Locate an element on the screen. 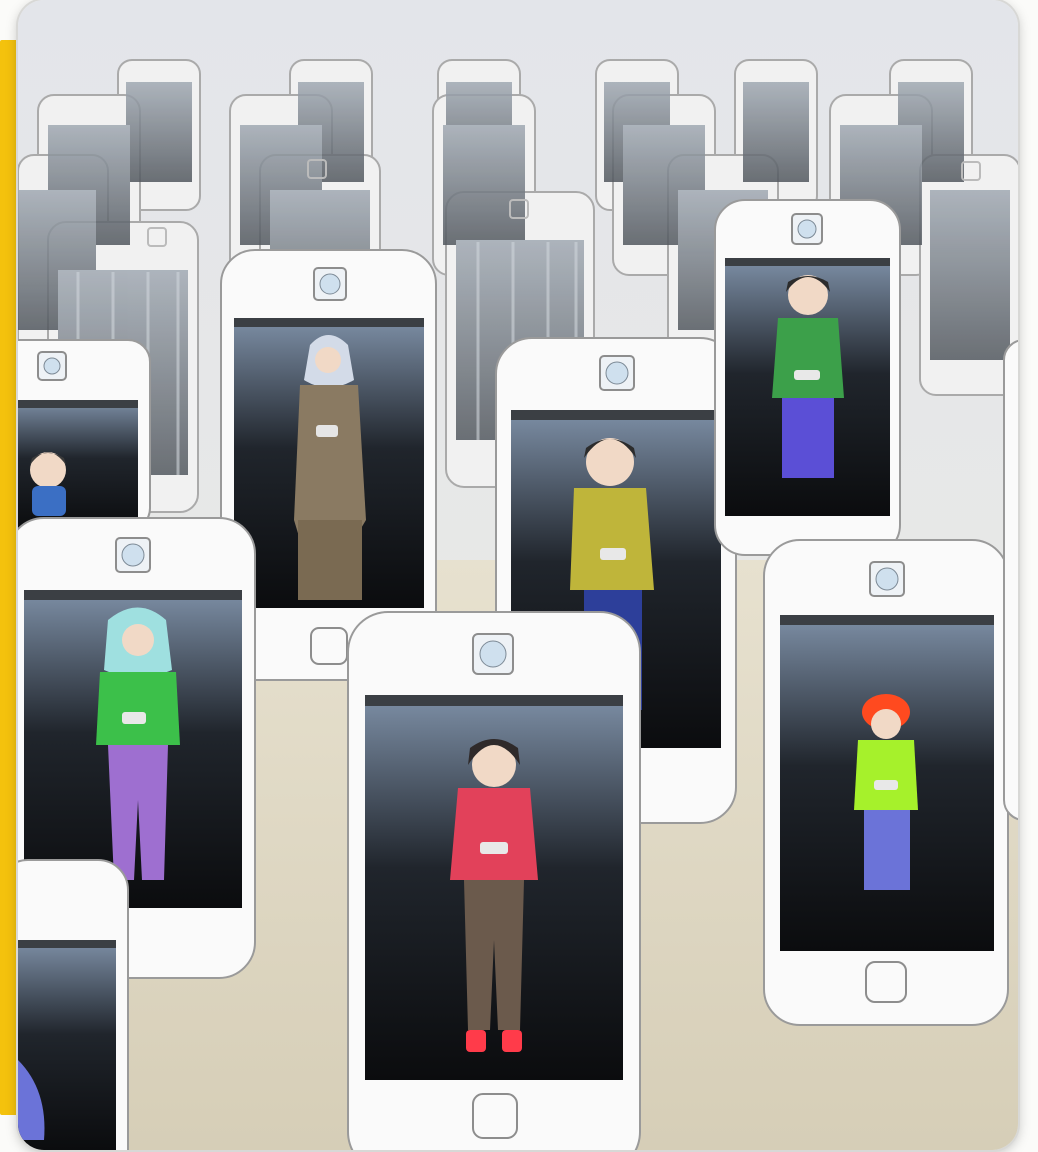  phone-green-man is located at coordinates (807, 377).